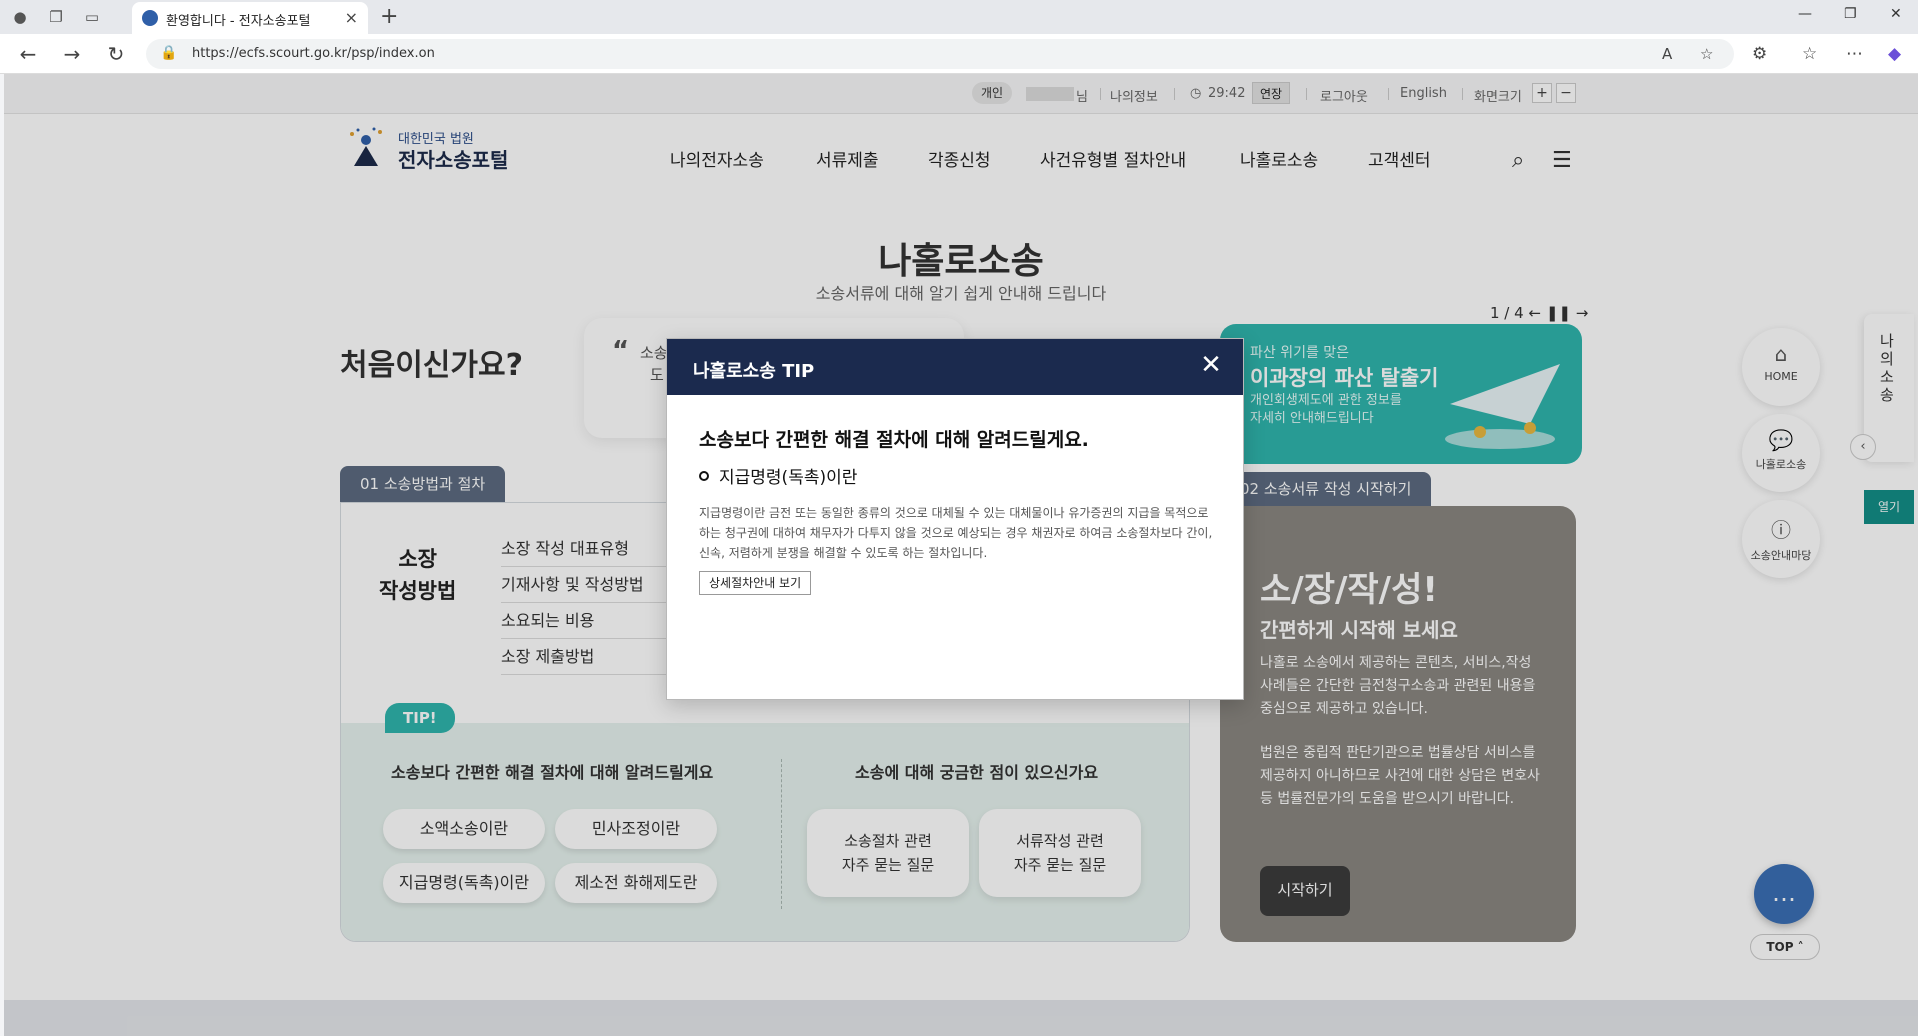 The image size is (1918, 1036). What do you see at coordinates (1211, 365) in the screenshot?
I see `modal-close-icon: ✕` at bounding box center [1211, 365].